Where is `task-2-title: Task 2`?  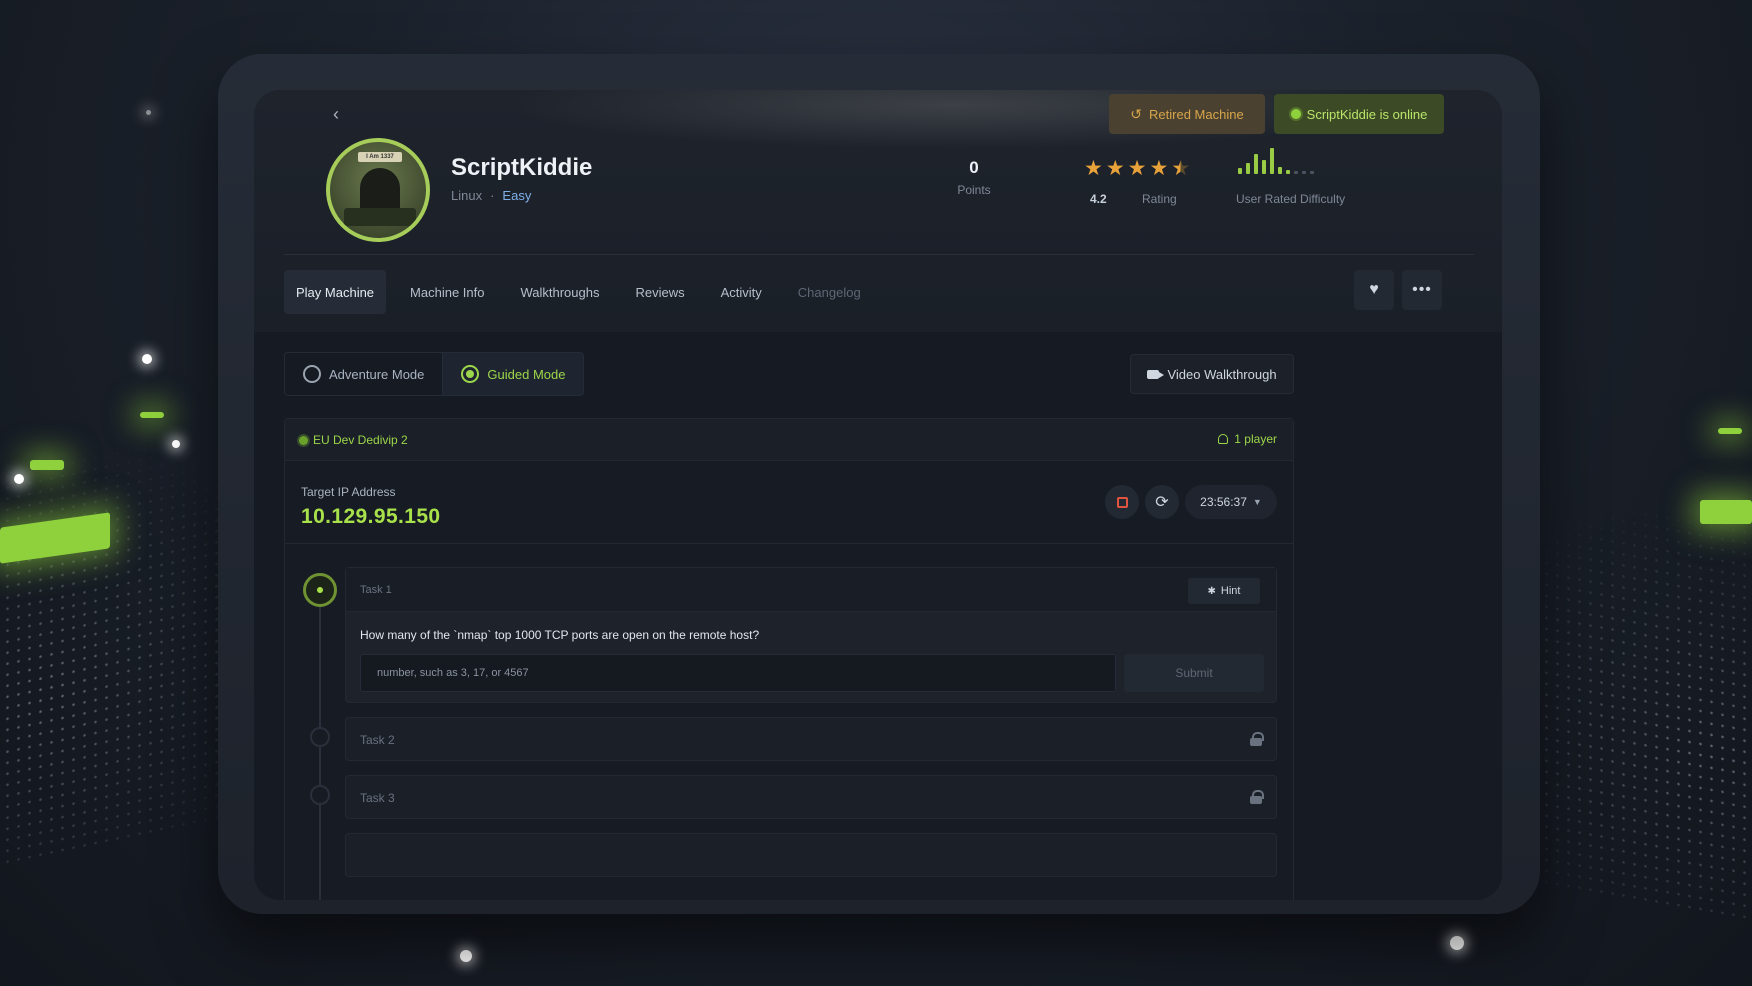 task-2-title: Task 2 is located at coordinates (377, 740).